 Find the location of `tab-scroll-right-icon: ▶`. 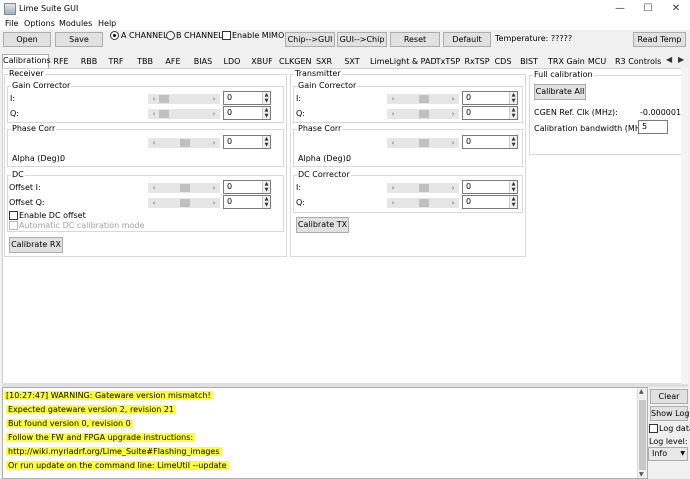

tab-scroll-right-icon: ▶ is located at coordinates (681, 59).